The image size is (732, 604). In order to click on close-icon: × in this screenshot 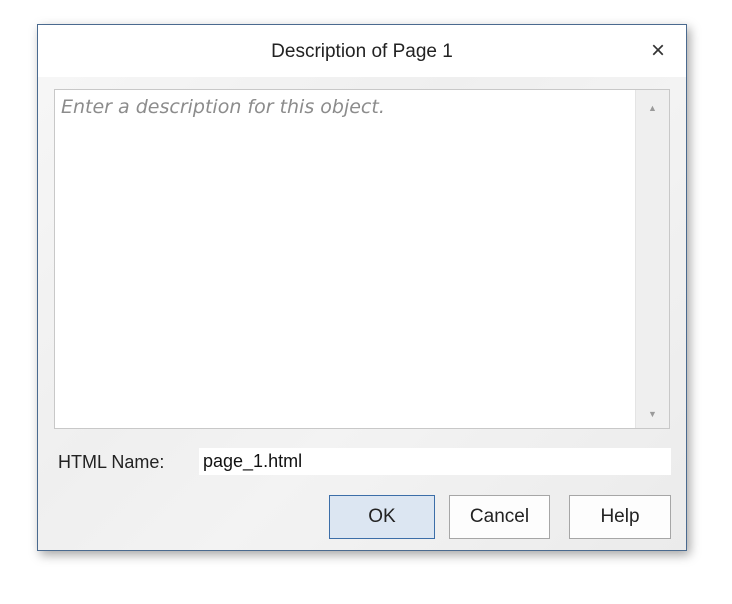, I will do `click(658, 51)`.